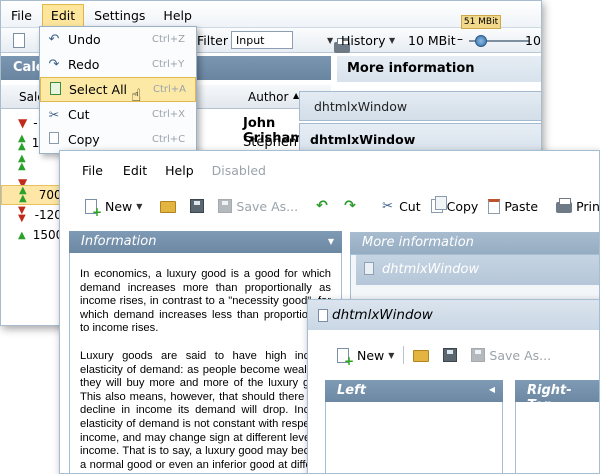 The image size is (600, 474). I want to click on table-row: ▼ ▼ -120, so click(31, 215).